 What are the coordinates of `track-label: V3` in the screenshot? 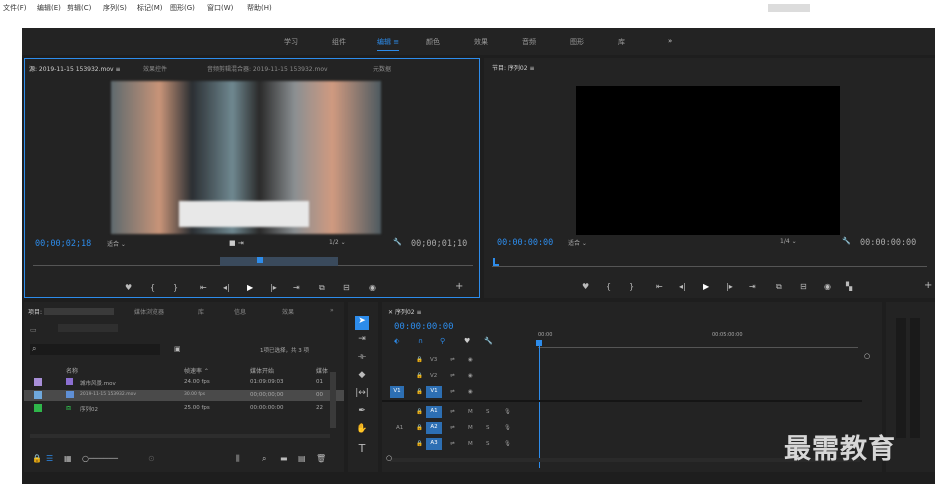 It's located at (433, 360).